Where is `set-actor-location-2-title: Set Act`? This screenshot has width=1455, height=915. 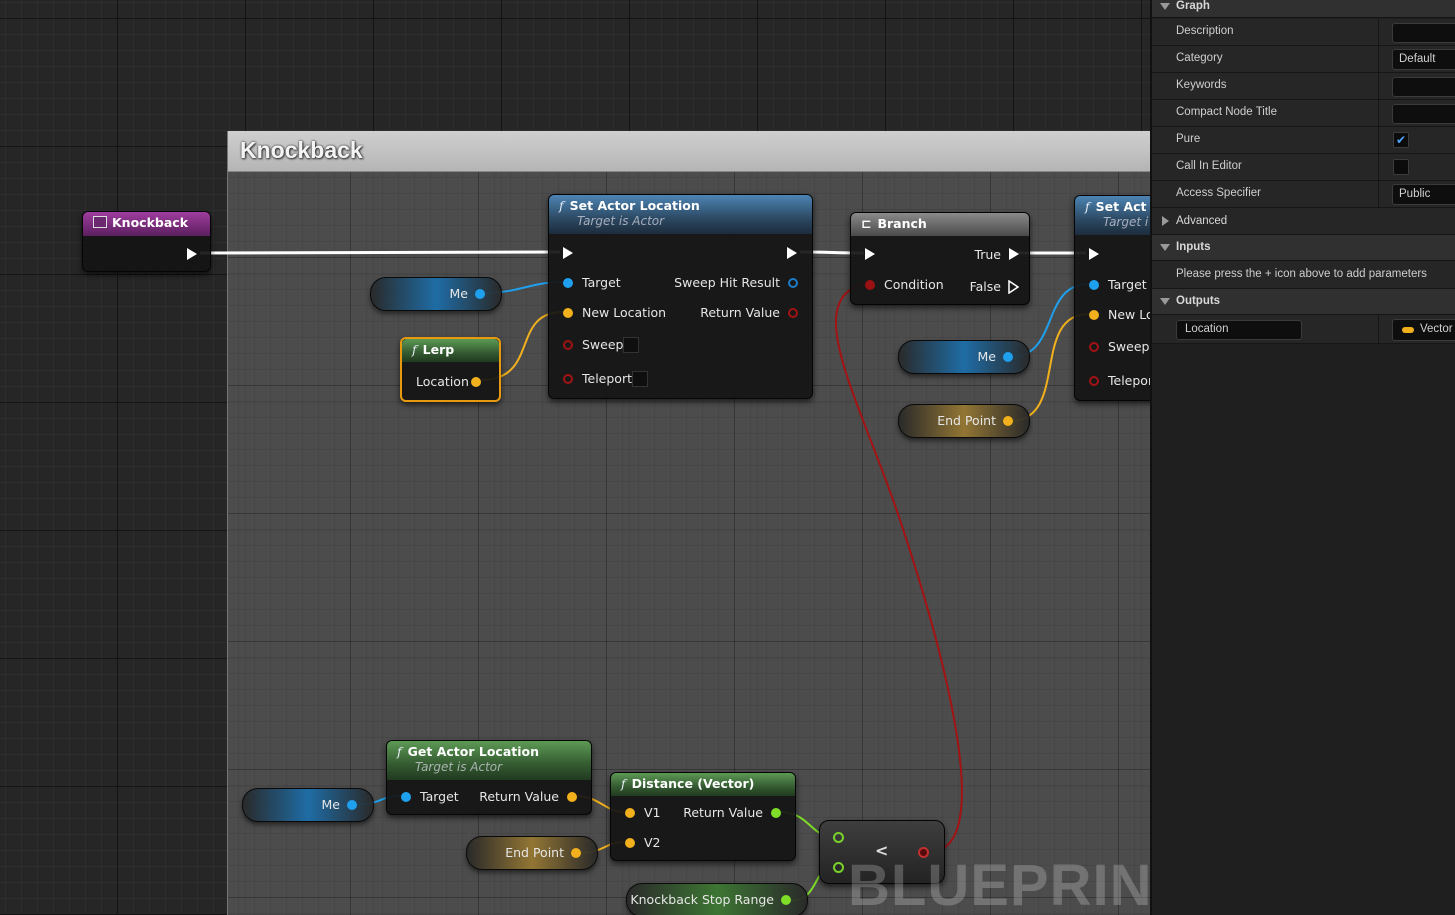 set-actor-location-2-title: Set Act is located at coordinates (1121, 206).